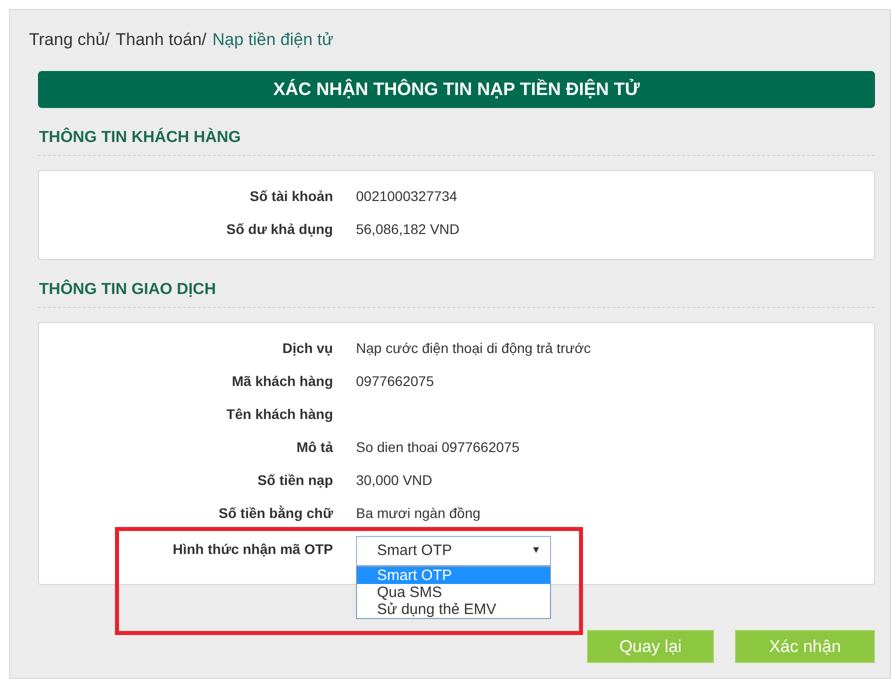  I want to click on field-value: Ba mươi ngàn đồng, so click(418, 513).